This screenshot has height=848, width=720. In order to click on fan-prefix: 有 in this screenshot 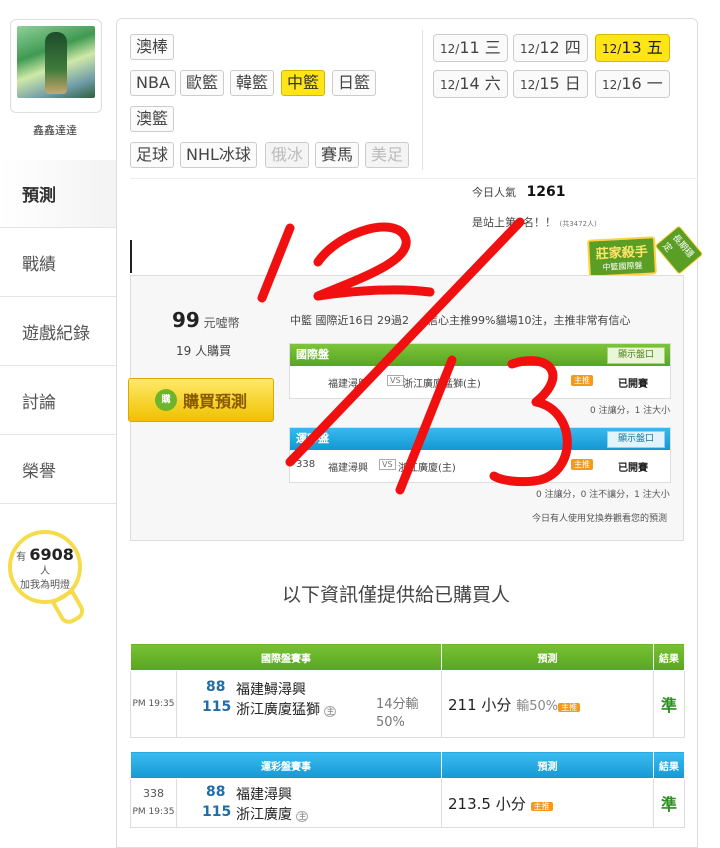, I will do `click(21, 557)`.